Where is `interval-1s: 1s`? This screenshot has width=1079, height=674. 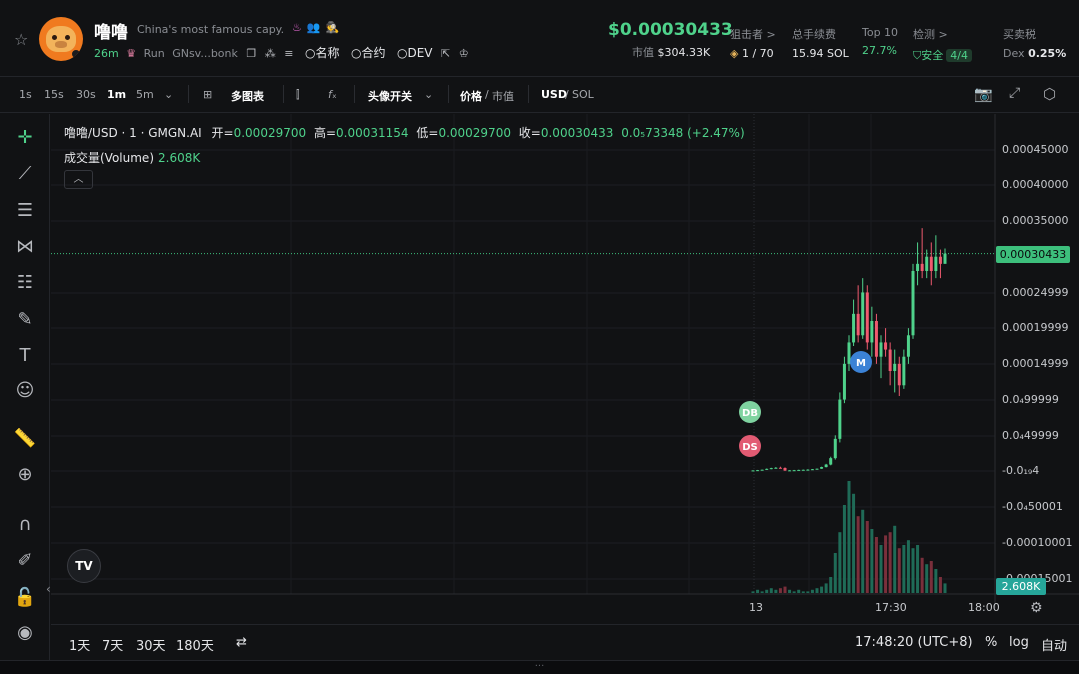
interval-1s: 1s is located at coordinates (25, 94).